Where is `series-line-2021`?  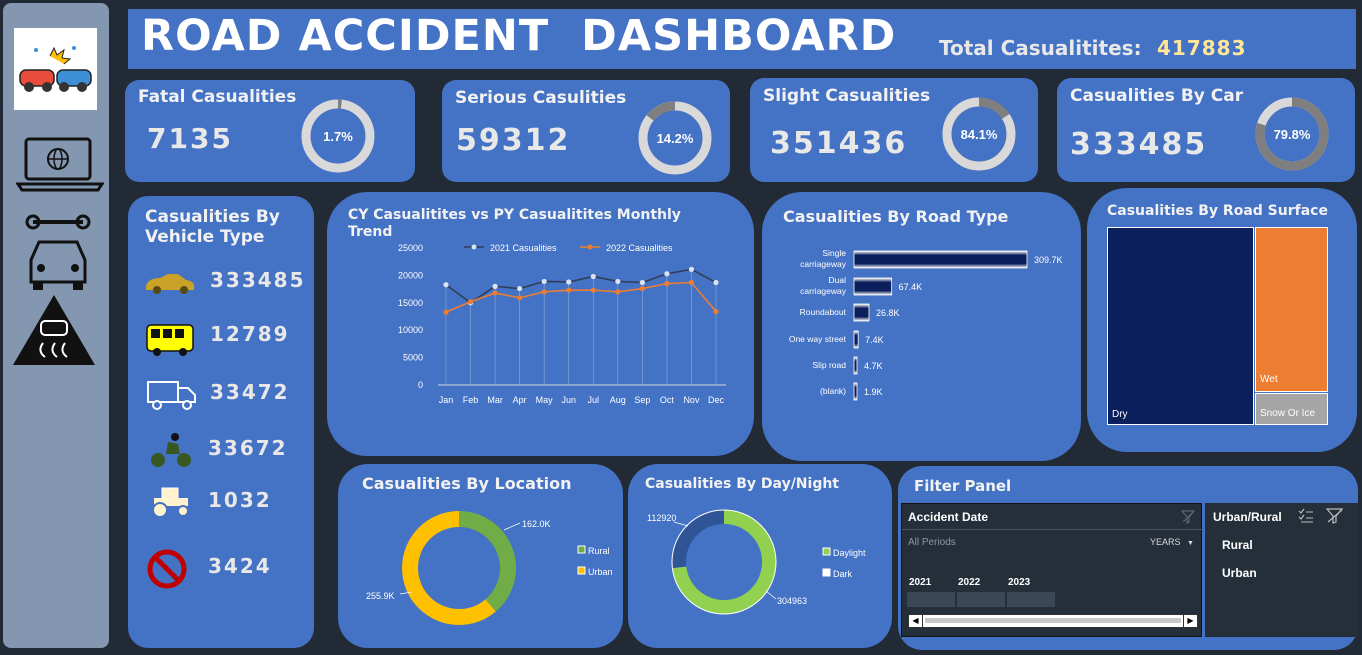
series-line-2021 is located at coordinates (581, 286).